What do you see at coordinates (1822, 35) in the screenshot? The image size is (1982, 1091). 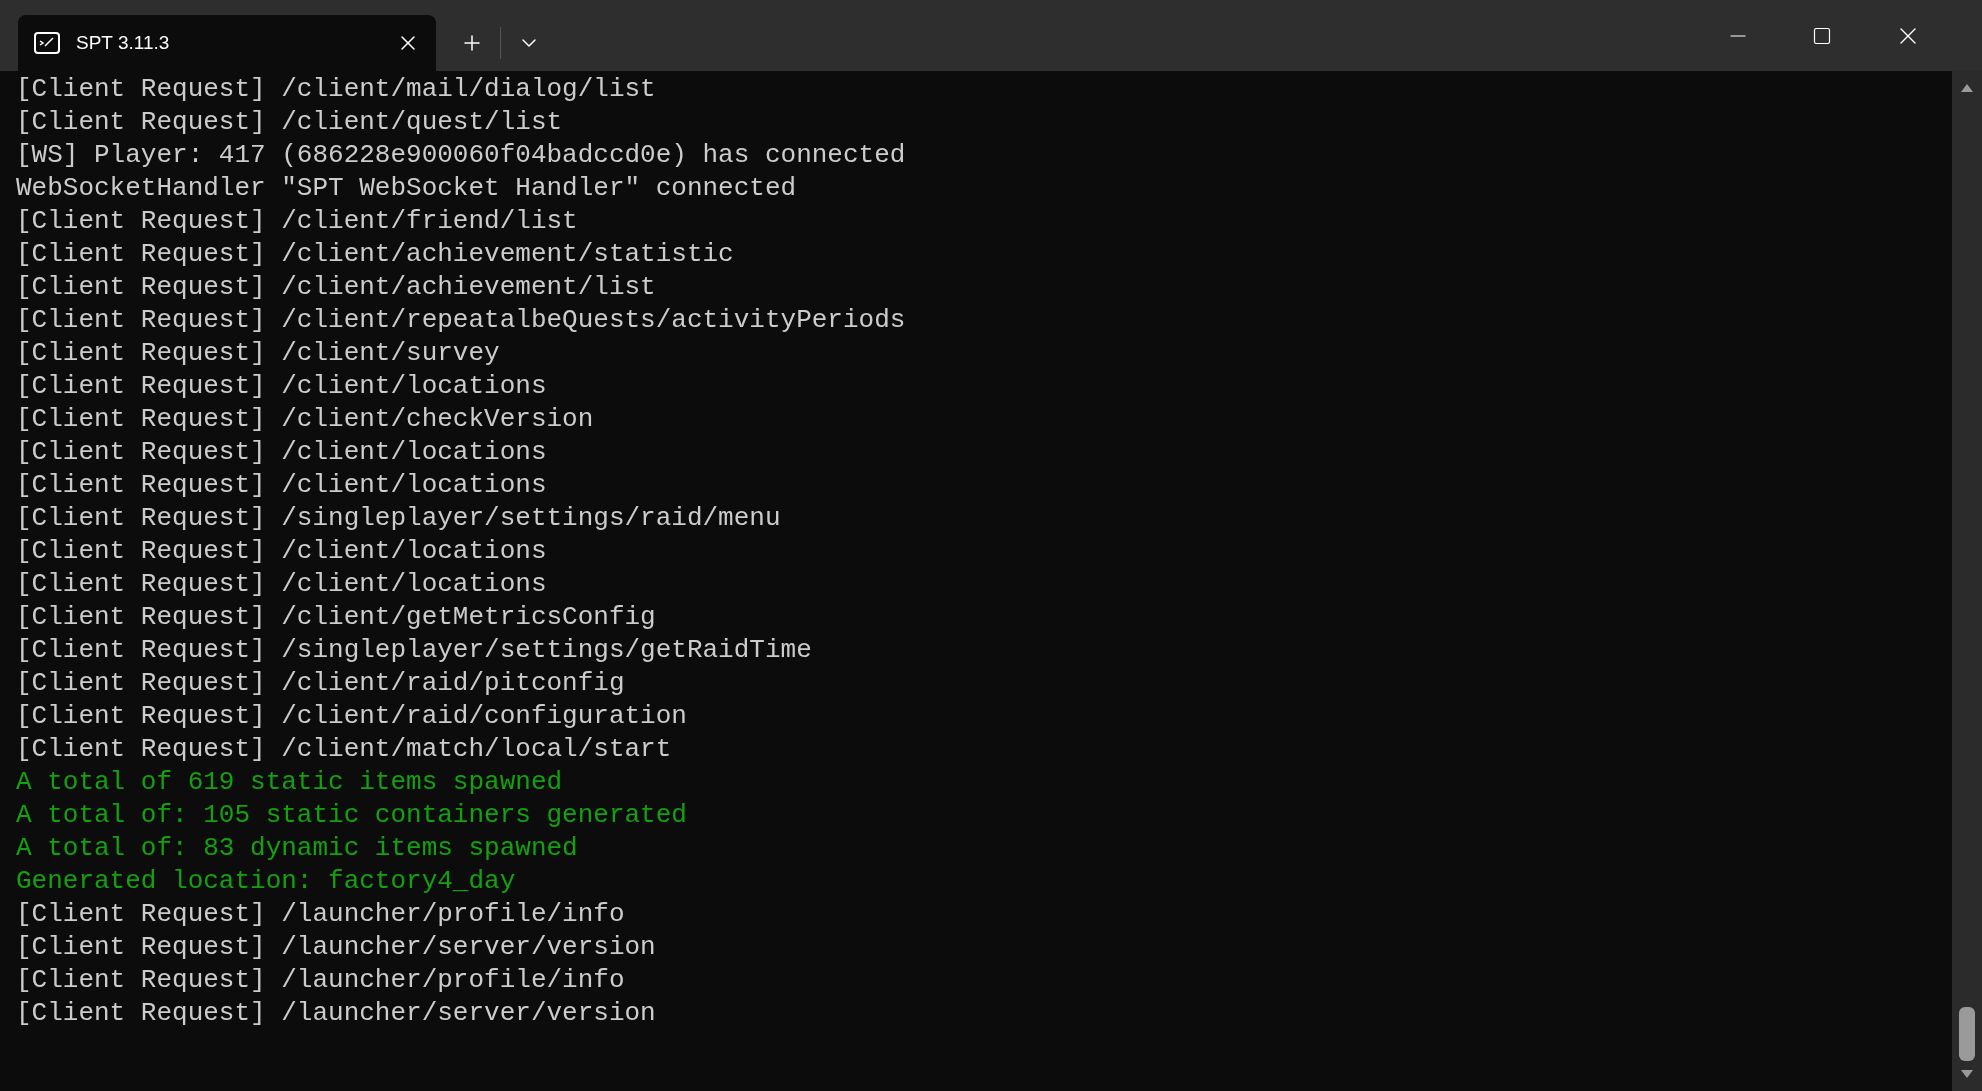 I see `maximize-icon` at bounding box center [1822, 35].